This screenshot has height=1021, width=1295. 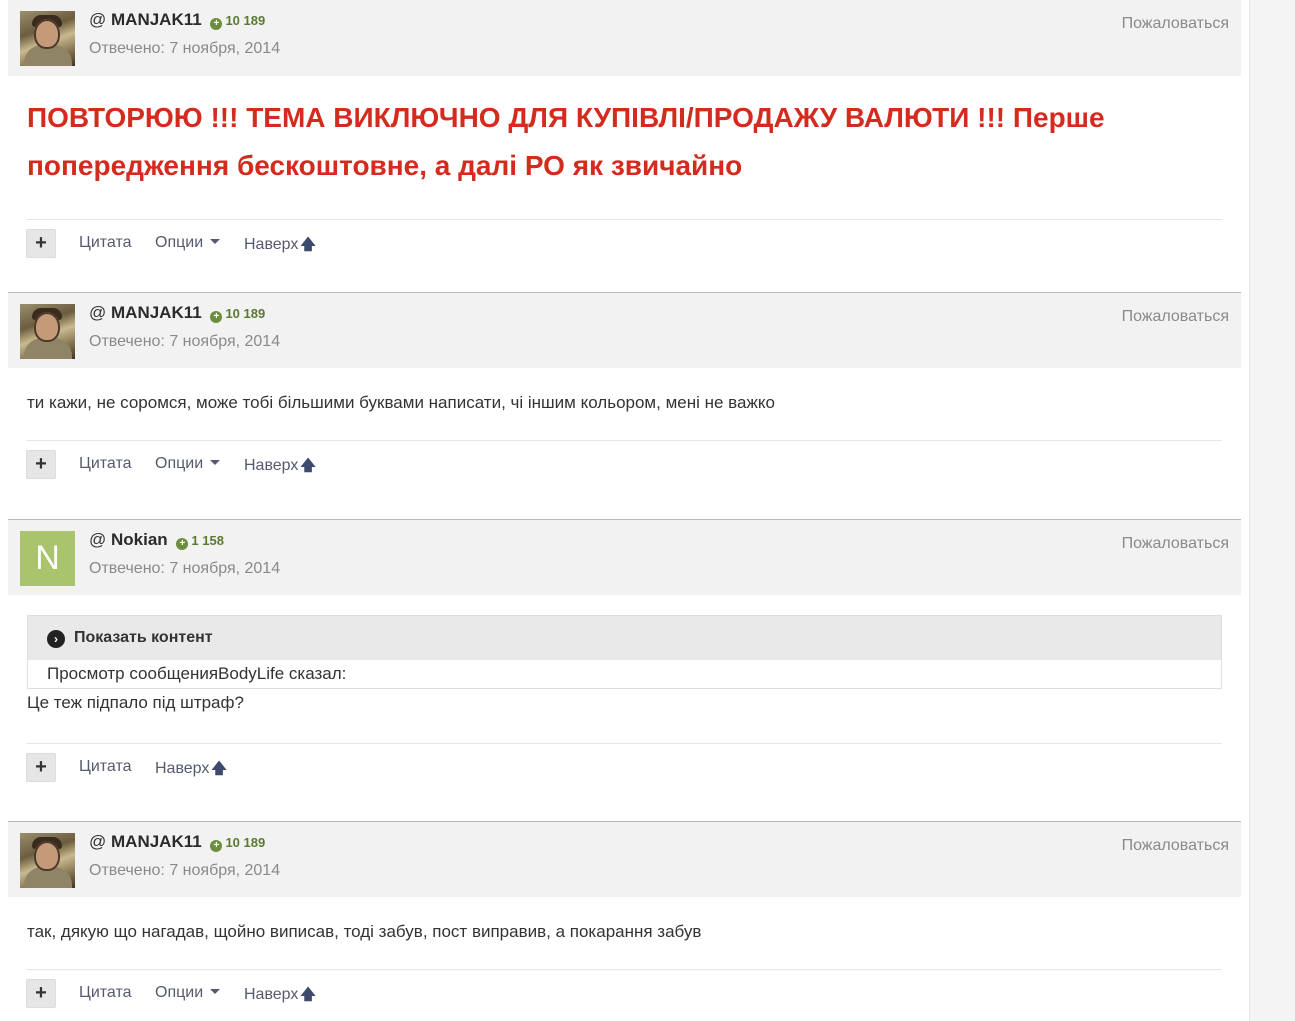 I want to click on right-sidebar, so click(x=1272, y=510).